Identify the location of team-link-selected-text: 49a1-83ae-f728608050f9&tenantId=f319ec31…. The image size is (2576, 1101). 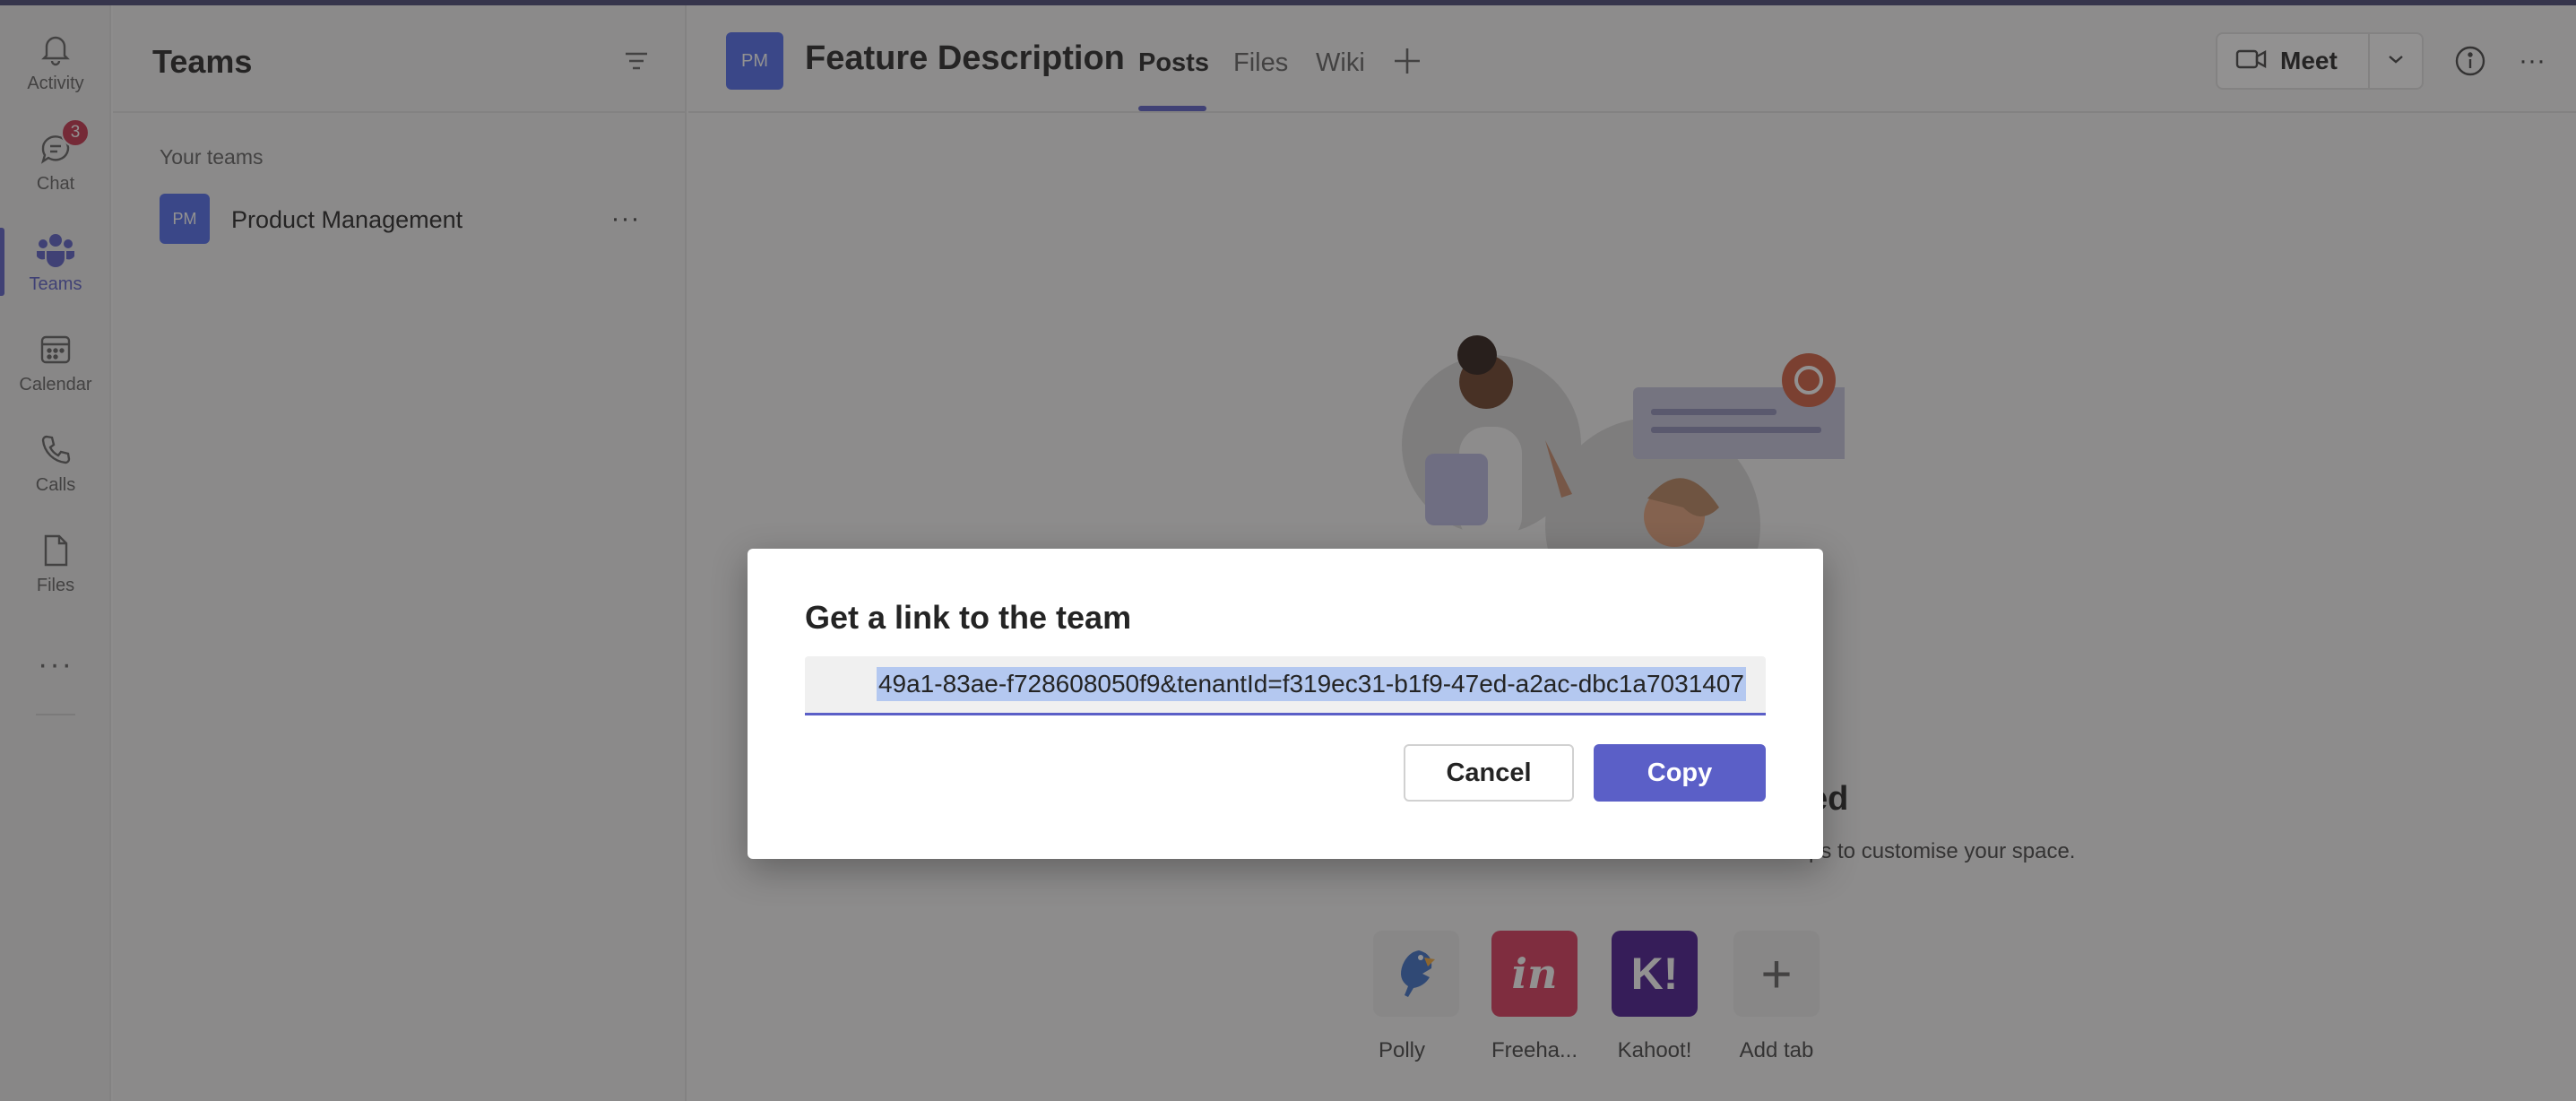
(1311, 684).